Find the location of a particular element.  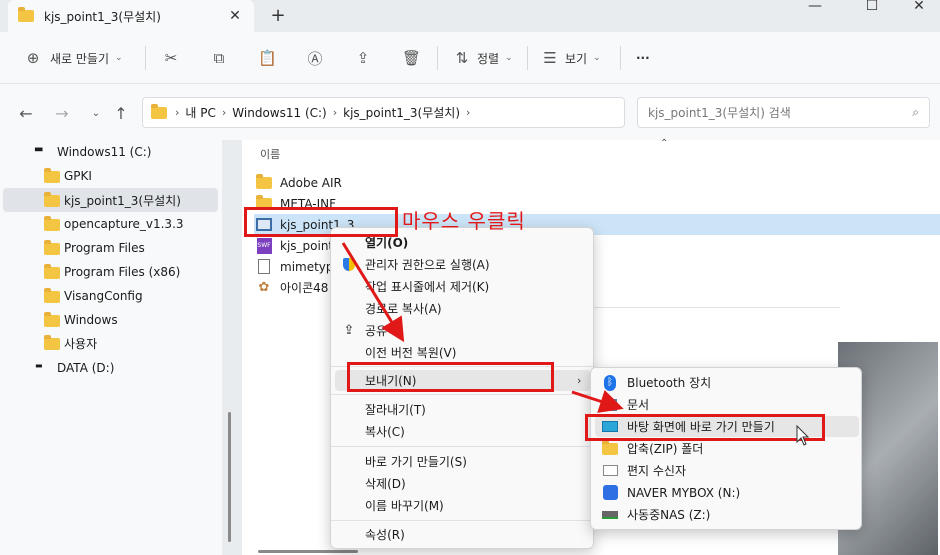

new-button: ⊕ 새로 만들기 ⌄ is located at coordinates (73, 58).